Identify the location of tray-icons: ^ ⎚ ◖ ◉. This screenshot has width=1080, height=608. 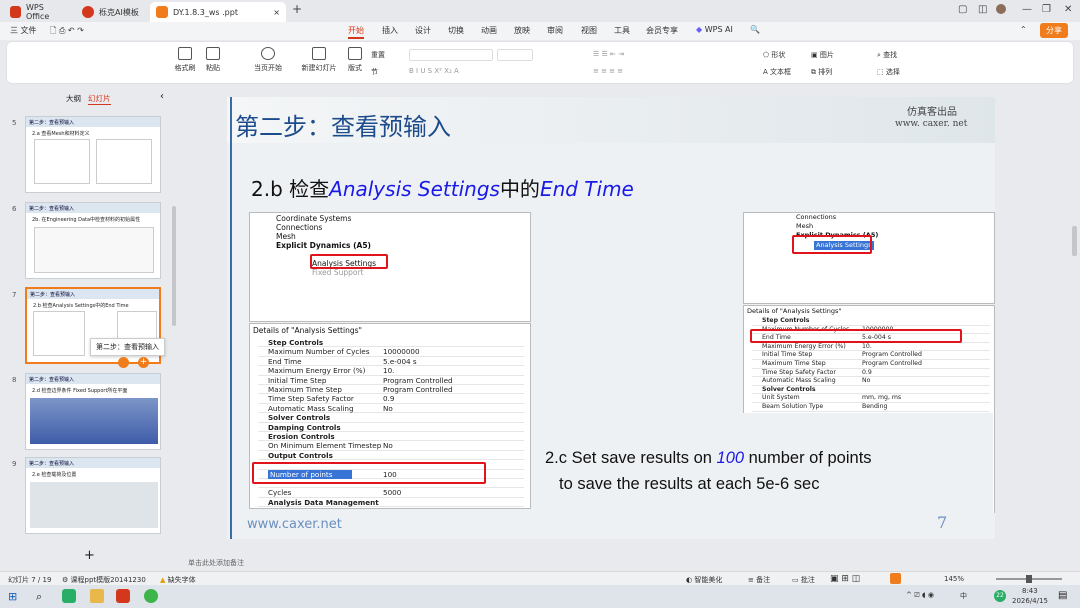
(920, 595).